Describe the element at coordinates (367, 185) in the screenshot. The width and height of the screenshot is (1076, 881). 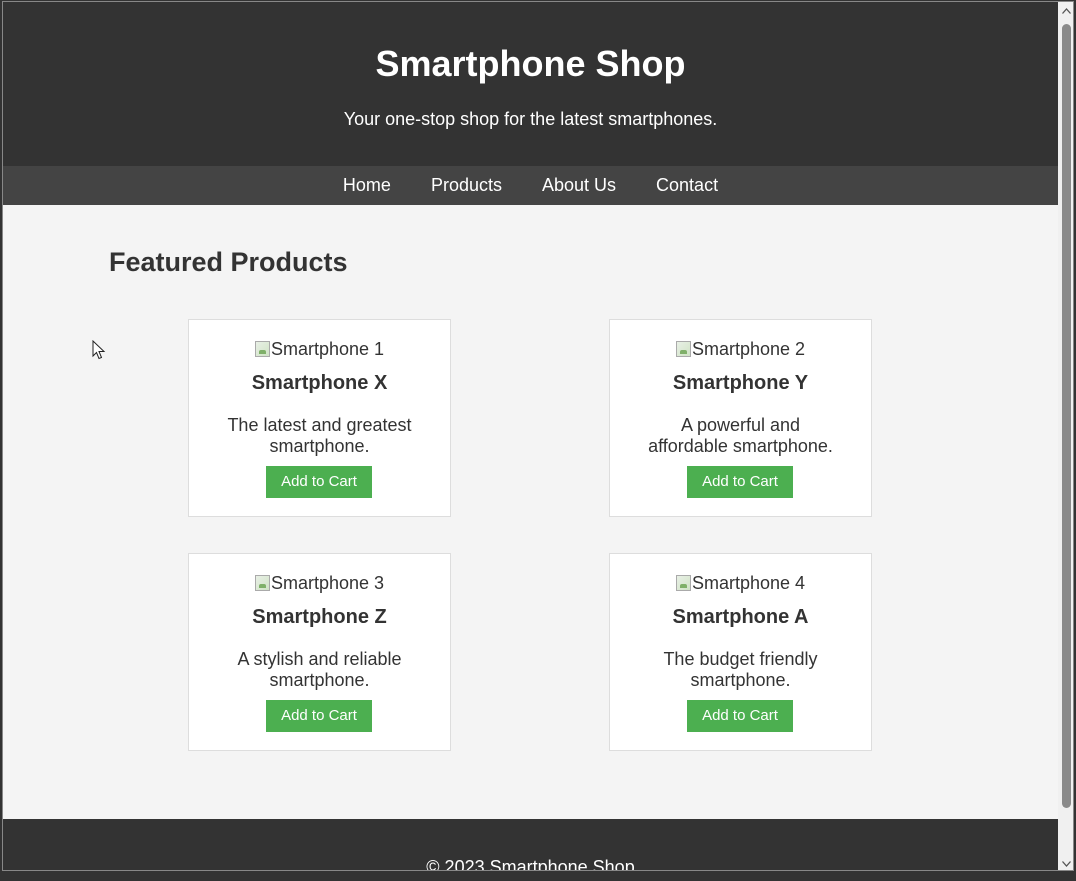
I see `nav-link-home: Home` at that location.